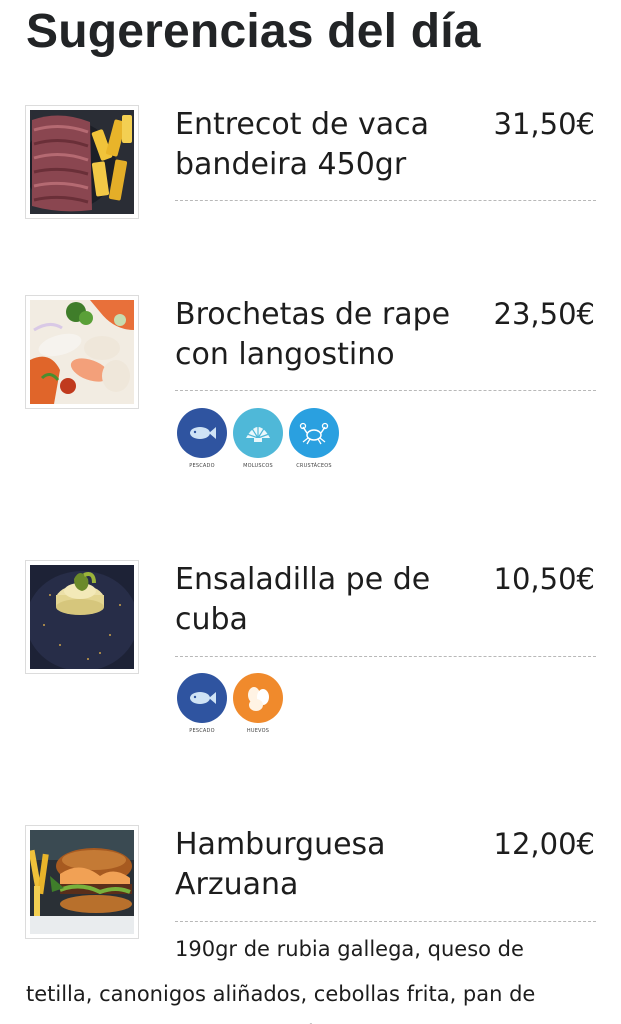 This screenshot has height=1024, width=621. I want to click on shell-icon, so click(258, 433).